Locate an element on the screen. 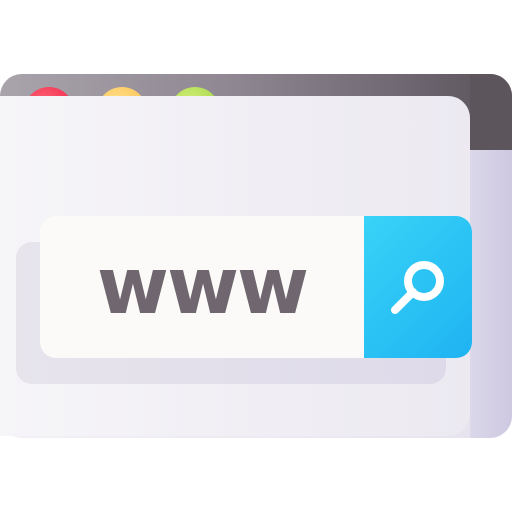  title-bar-edge is located at coordinates (491, 112).